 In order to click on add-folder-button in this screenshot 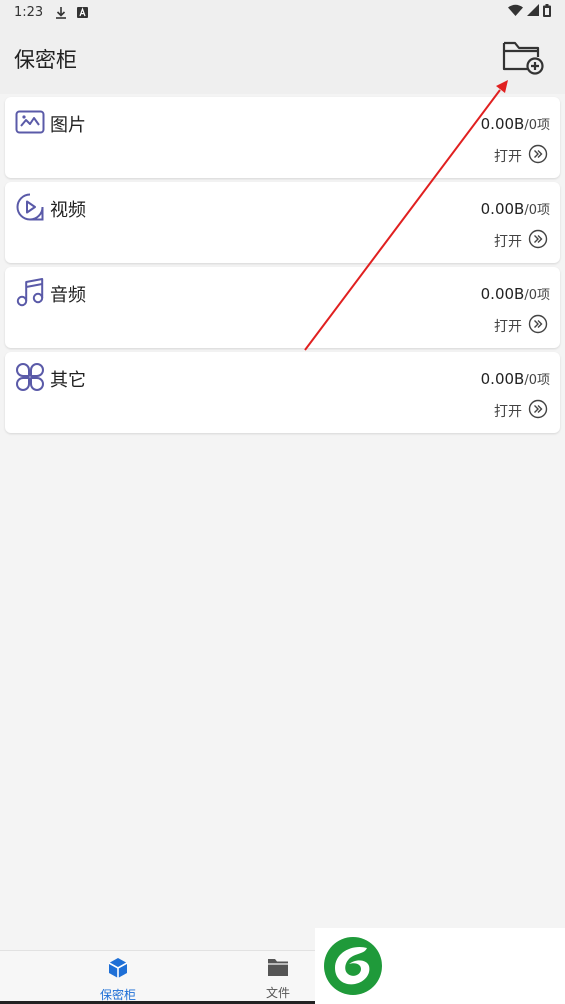, I will do `click(523, 58)`.